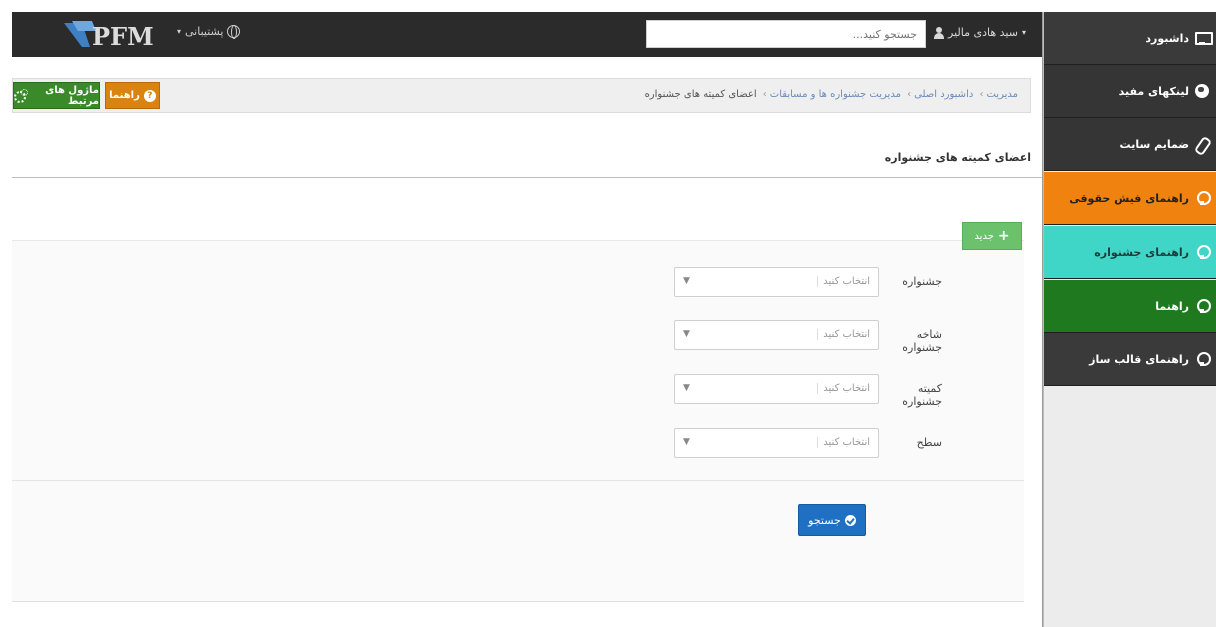 This screenshot has height=627, width=1216. What do you see at coordinates (824, 520) in the screenshot?
I see `search-label: جستجو` at bounding box center [824, 520].